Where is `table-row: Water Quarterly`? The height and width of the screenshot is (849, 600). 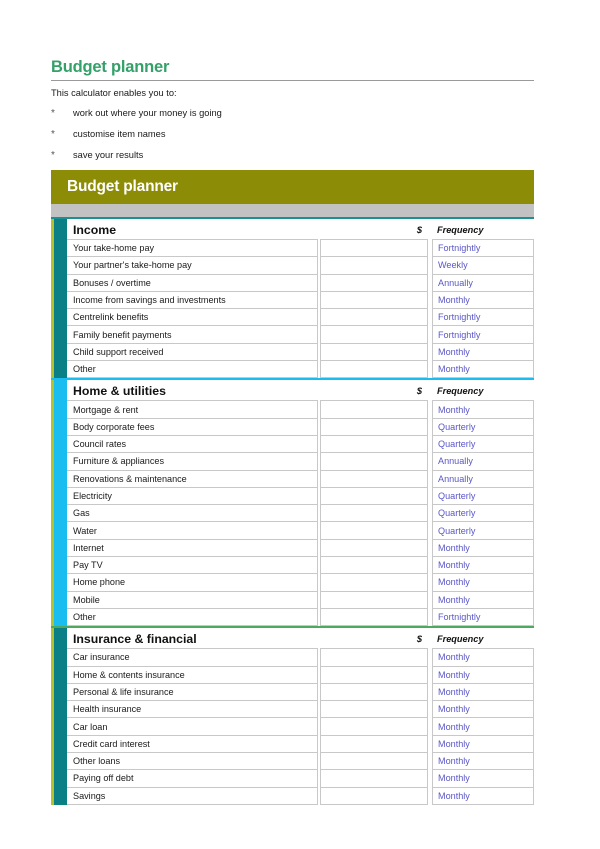 table-row: Water Quarterly is located at coordinates (292, 530).